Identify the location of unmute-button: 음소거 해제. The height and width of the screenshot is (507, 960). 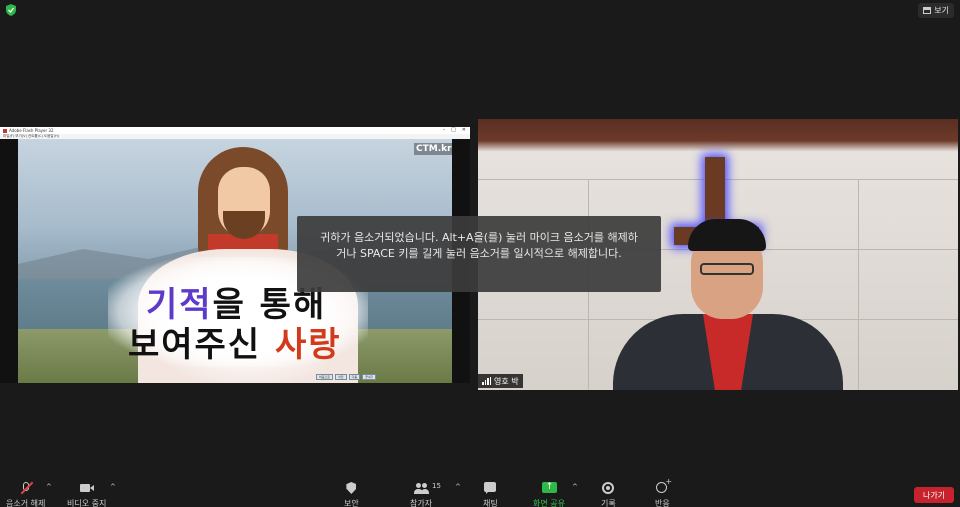
(26, 494).